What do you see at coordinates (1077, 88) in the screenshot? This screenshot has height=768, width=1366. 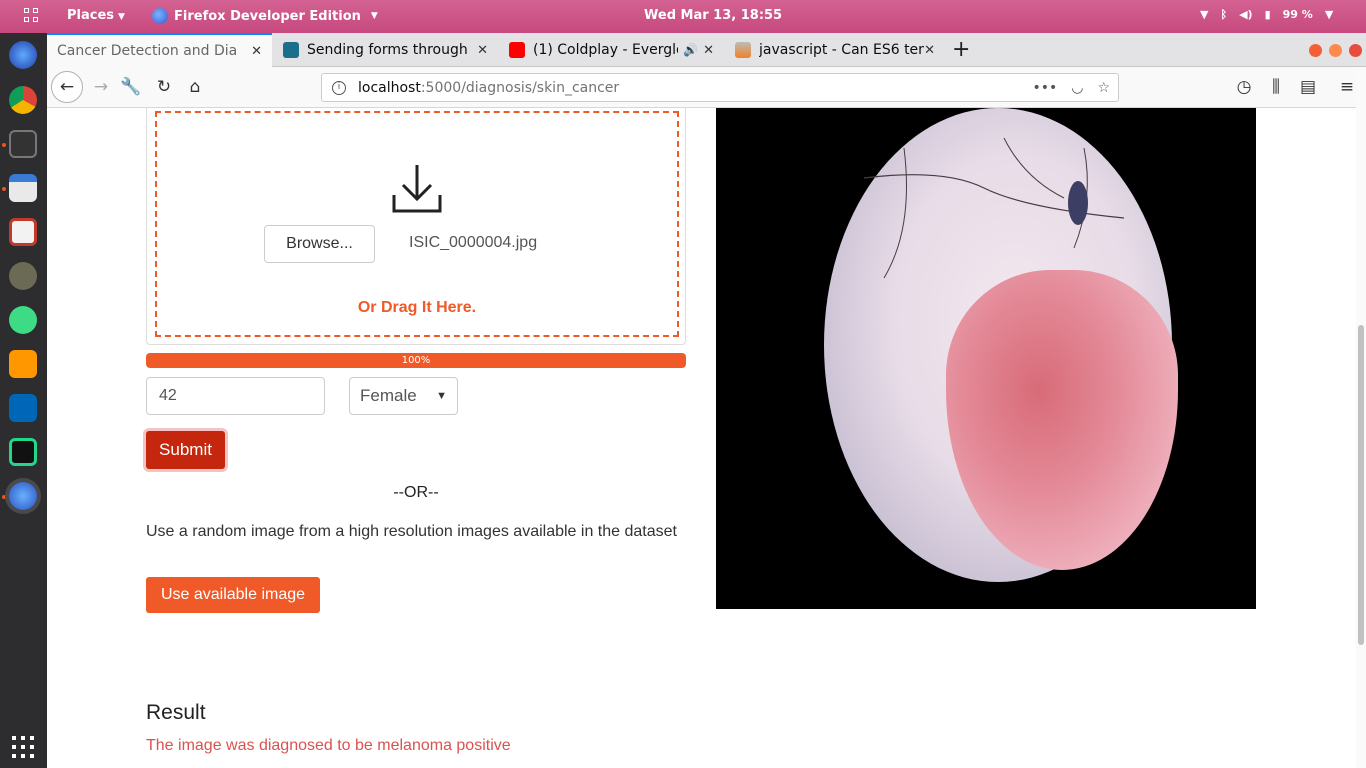 I see `pocket-icon: ◡` at bounding box center [1077, 88].